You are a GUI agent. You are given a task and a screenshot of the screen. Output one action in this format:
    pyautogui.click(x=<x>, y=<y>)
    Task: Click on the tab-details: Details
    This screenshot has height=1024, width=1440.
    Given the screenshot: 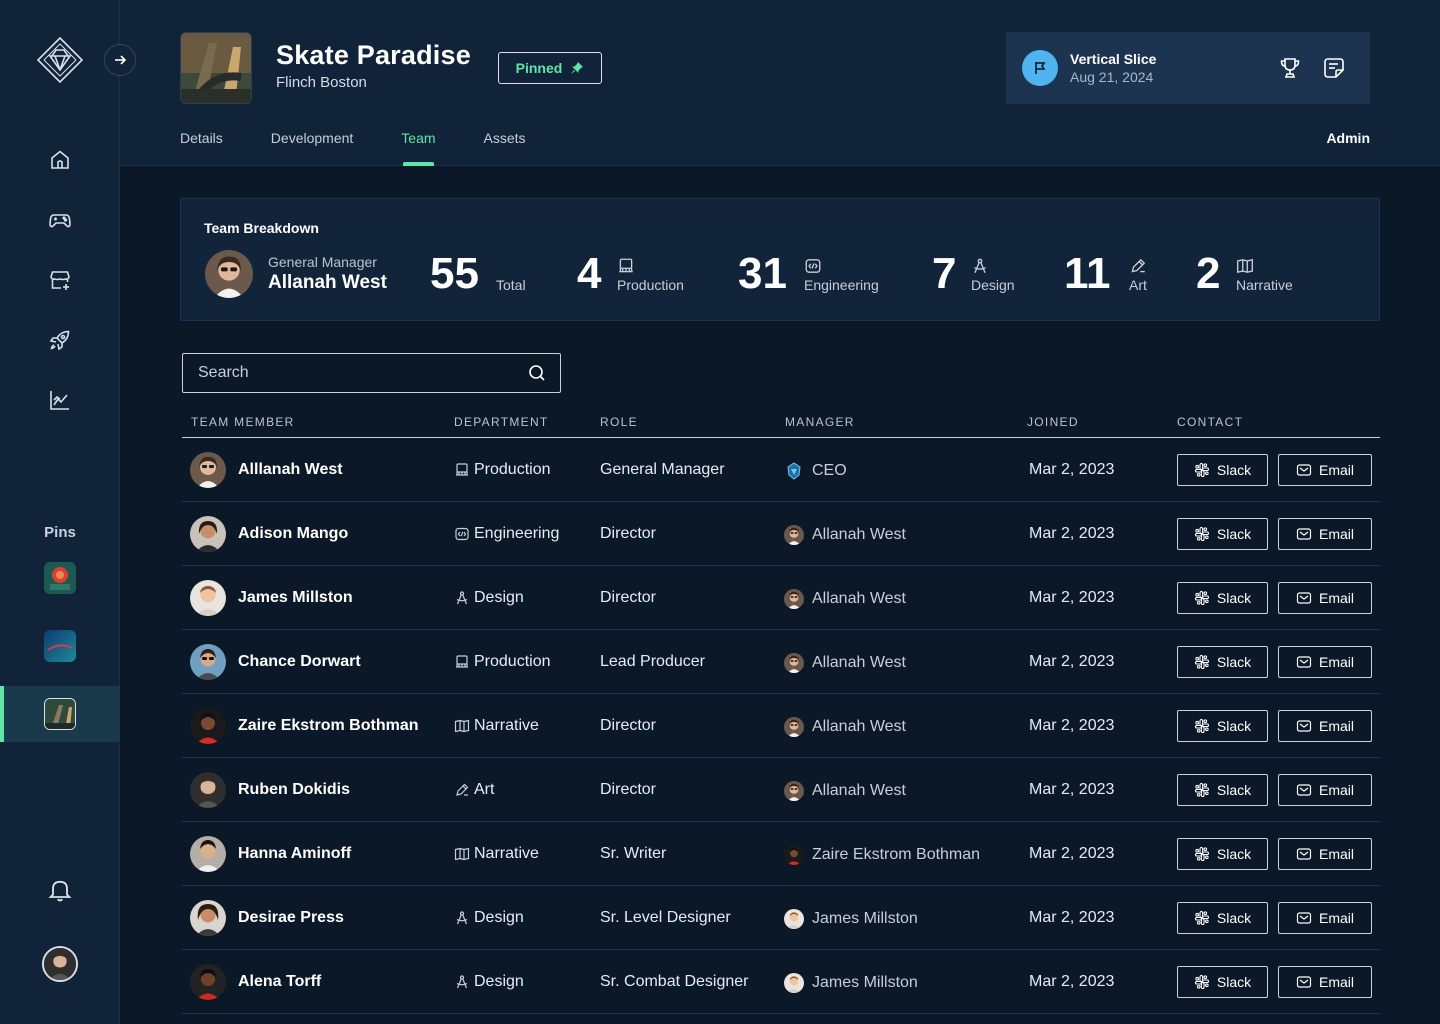 What is the action you would take?
    pyautogui.click(x=201, y=148)
    